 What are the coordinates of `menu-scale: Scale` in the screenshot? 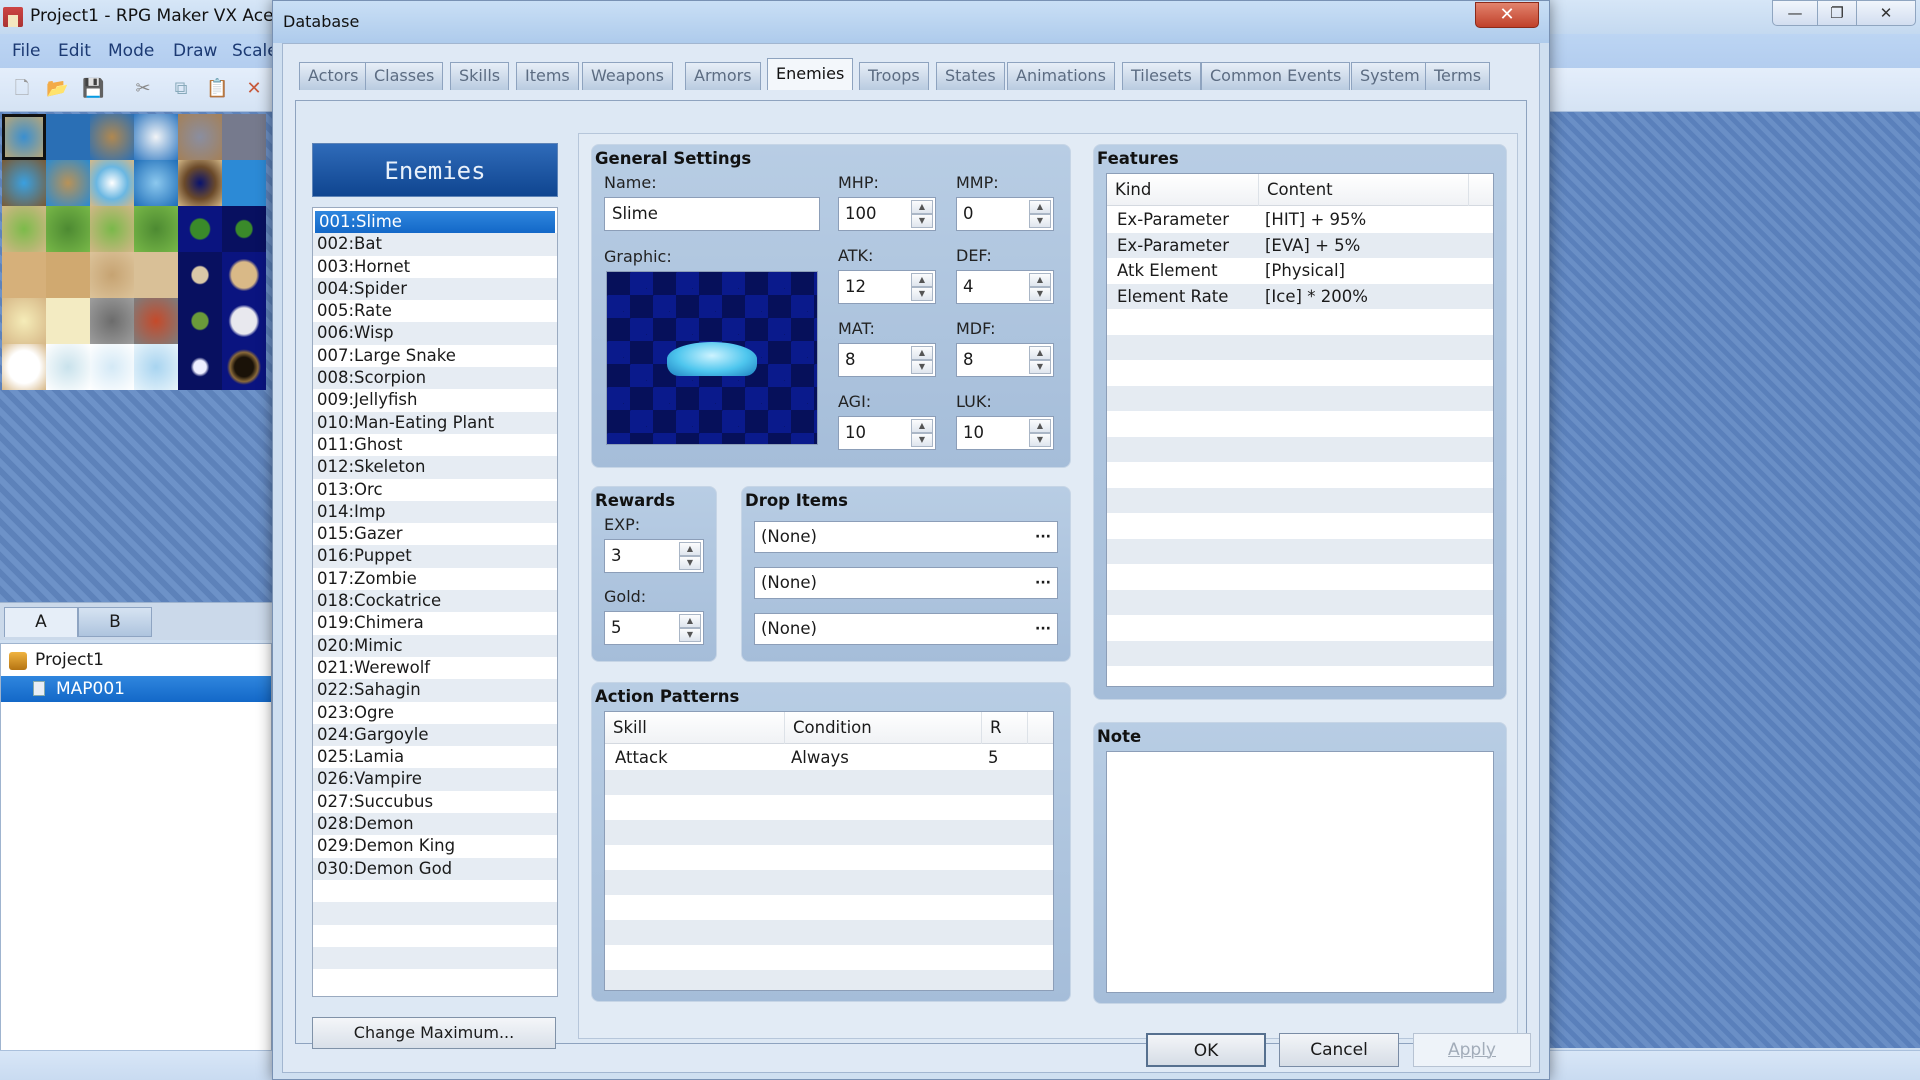 It's located at (255, 51).